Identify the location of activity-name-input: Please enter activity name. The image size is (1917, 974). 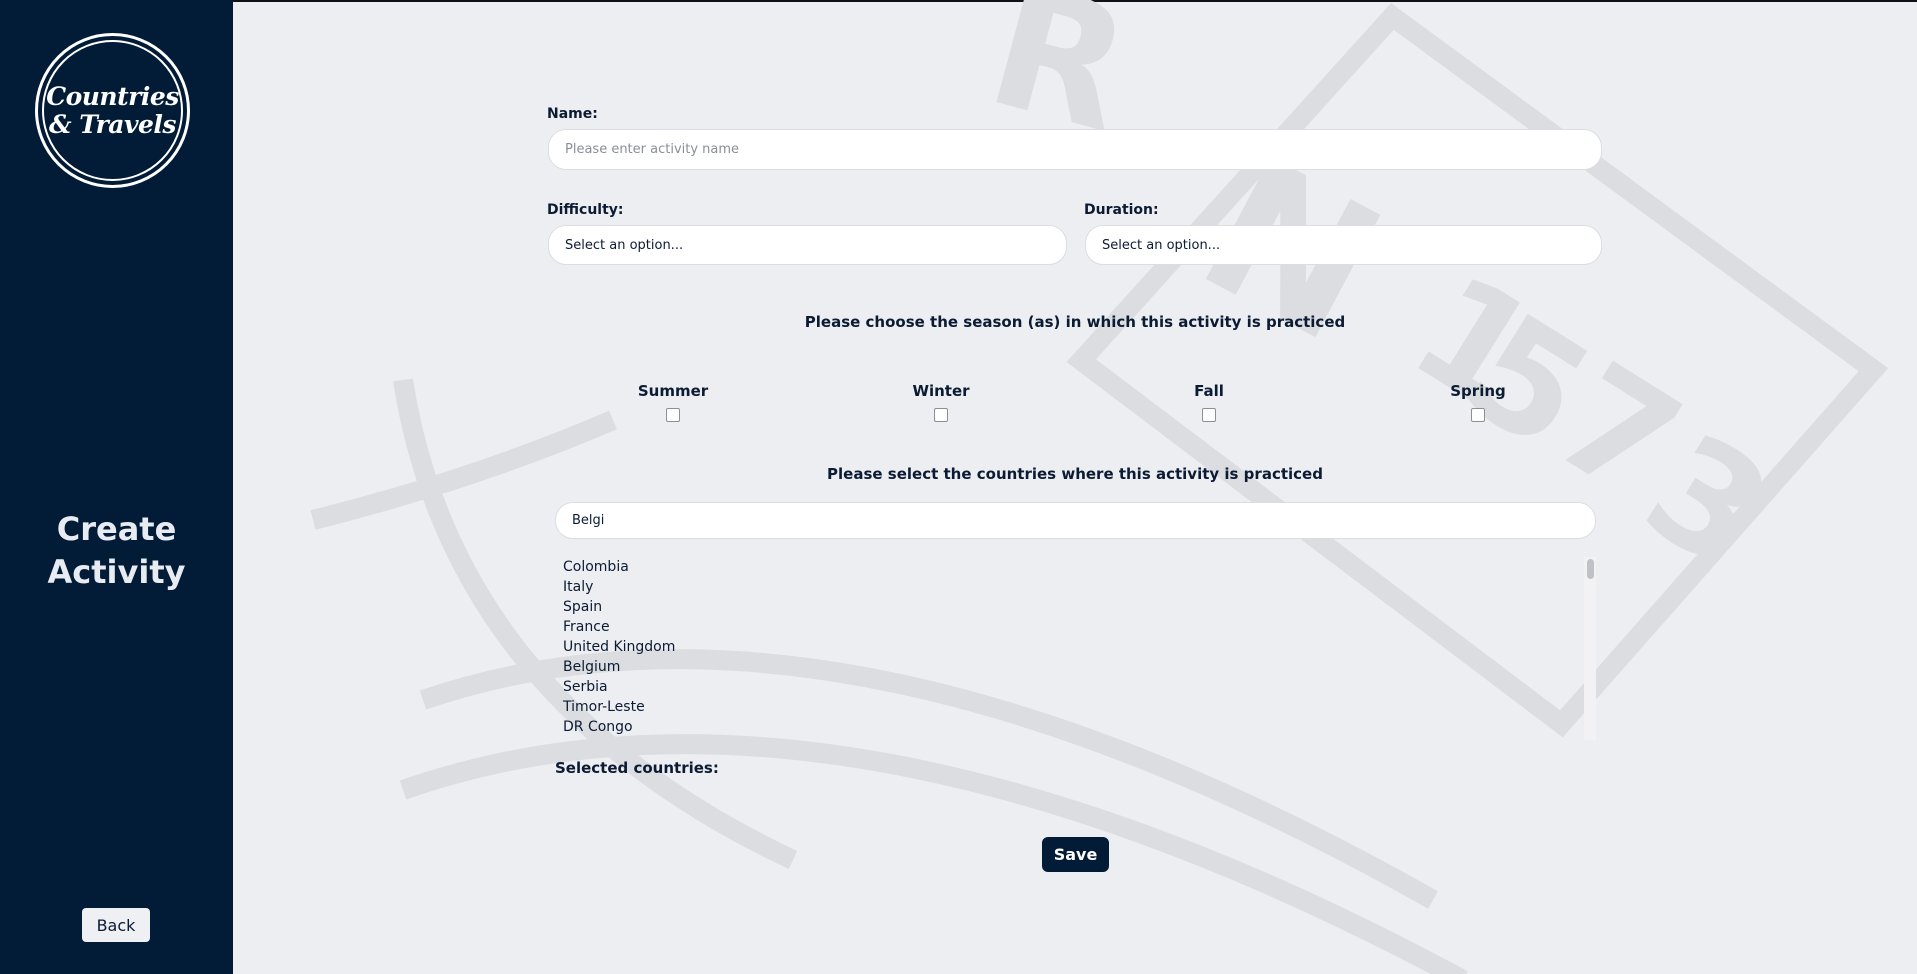
(1075, 149).